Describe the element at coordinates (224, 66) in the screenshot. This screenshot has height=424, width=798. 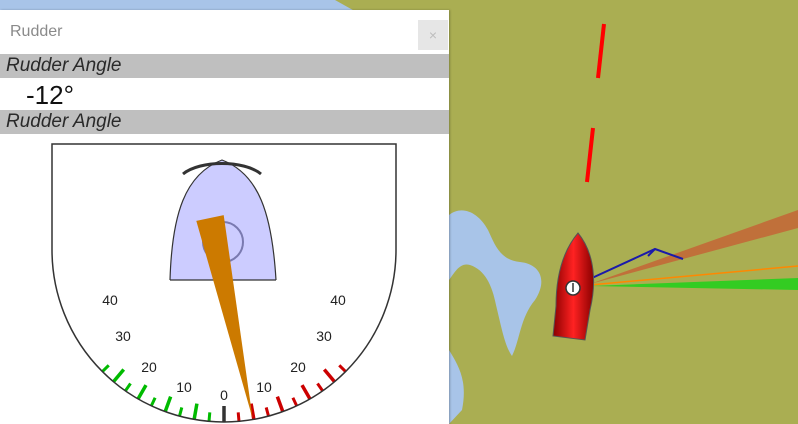
I see `section-header-top: Rudder Angle` at that location.